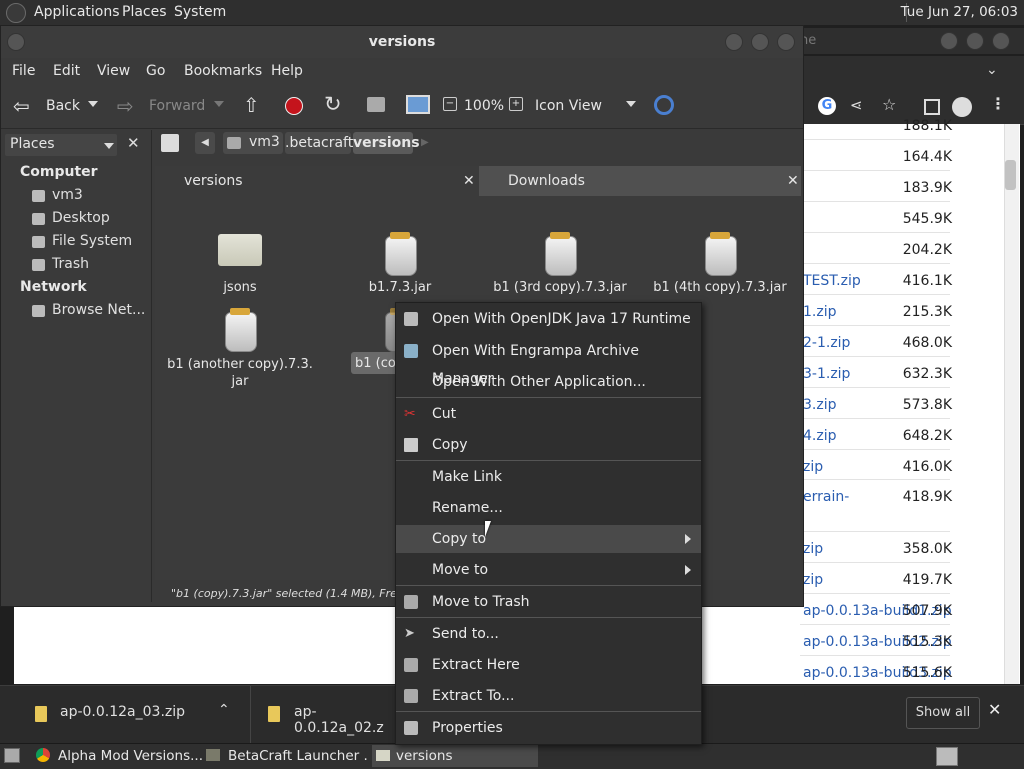 Image resolution: width=1024 pixels, height=769 pixels. What do you see at coordinates (23, 71) in the screenshot?
I see `menu-file: File` at bounding box center [23, 71].